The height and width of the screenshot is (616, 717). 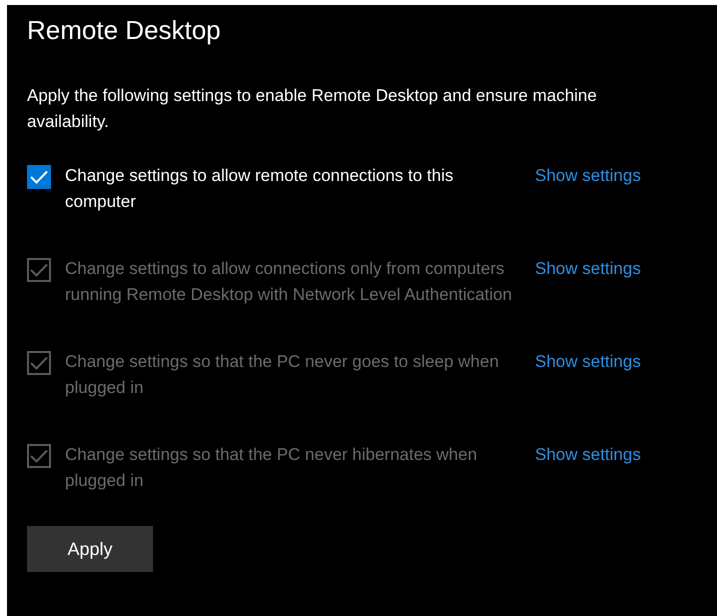 I want to click on setting-label: Change settings to allow remote connections to this computer, so click(x=259, y=189).